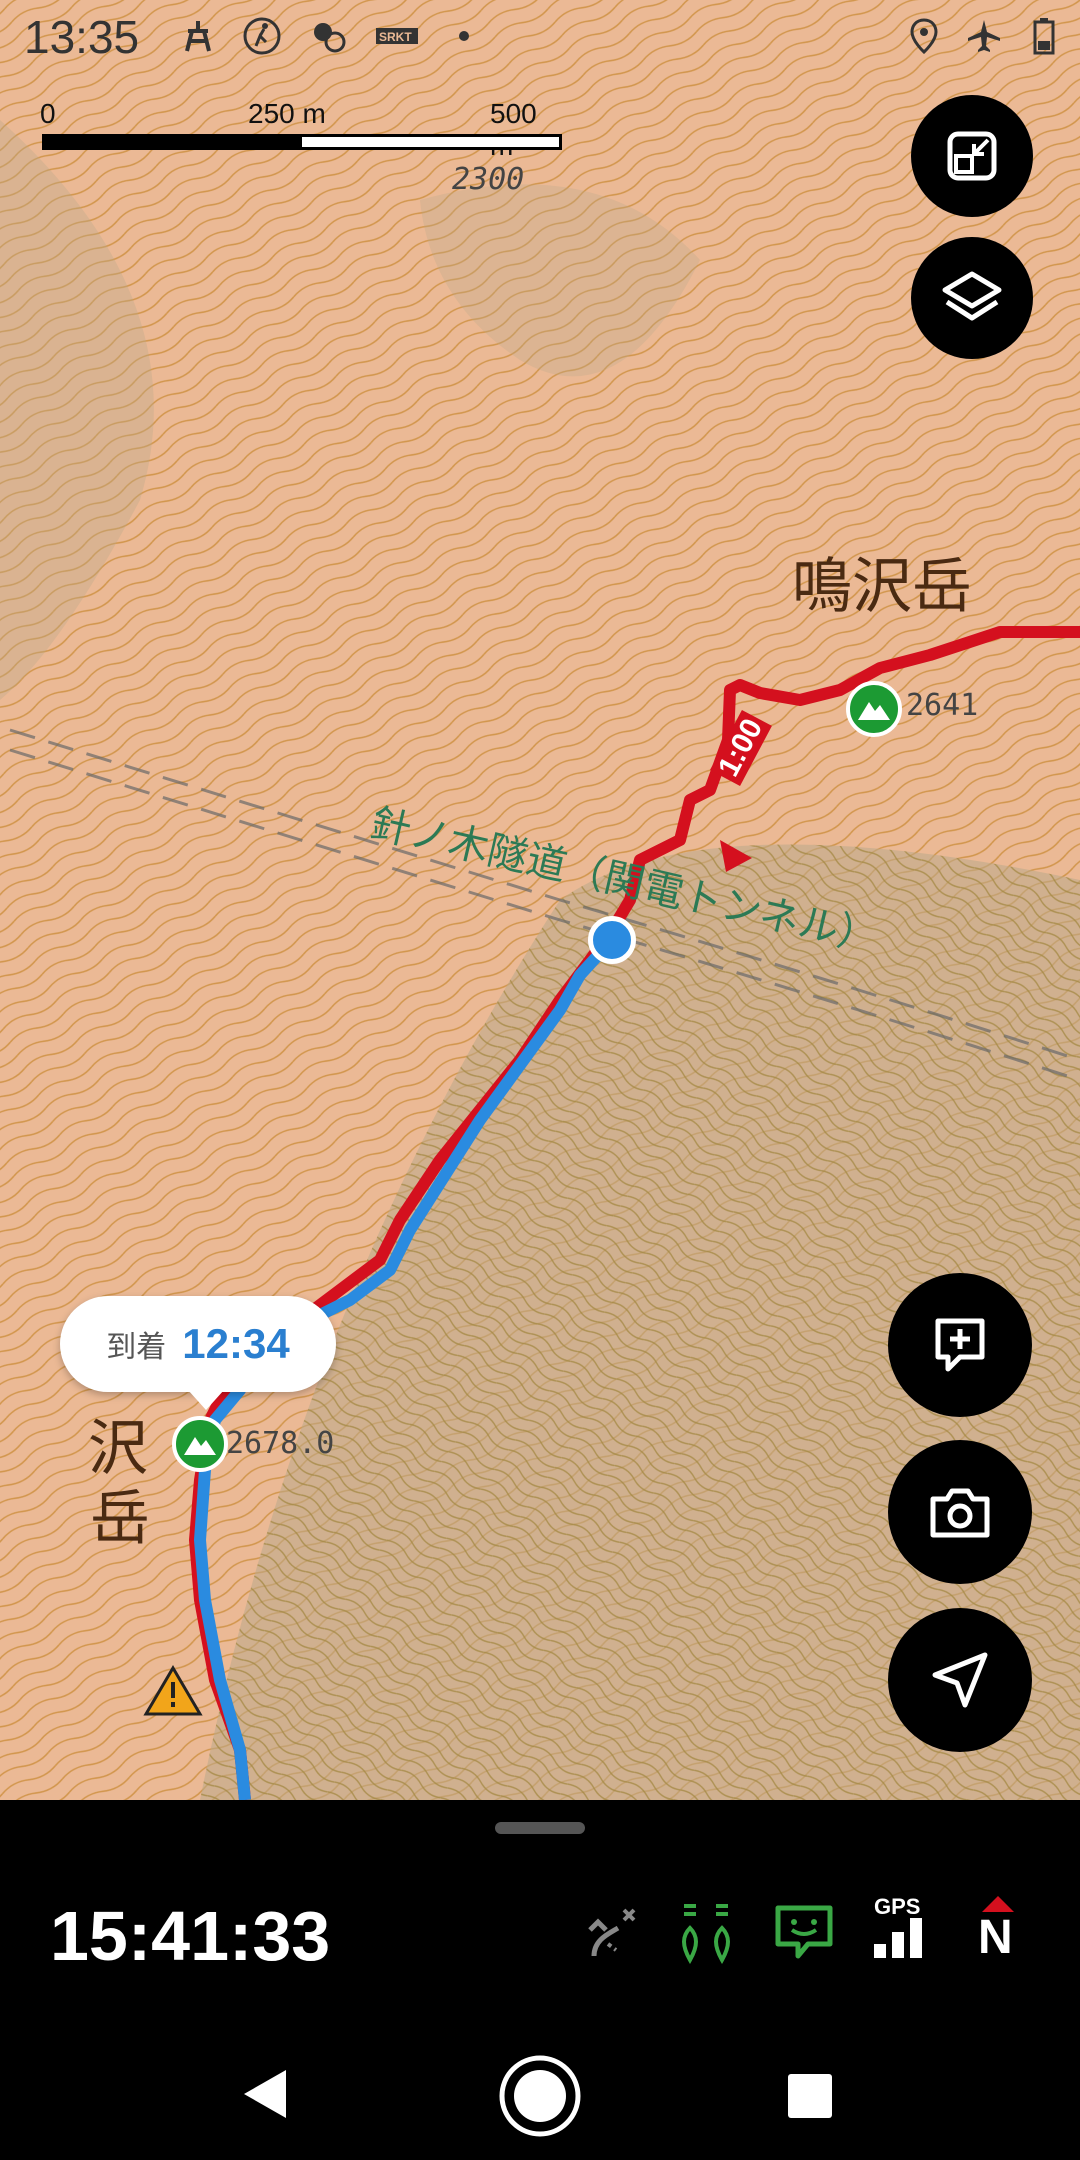  I want to click on add-note-icon, so click(960, 1345).